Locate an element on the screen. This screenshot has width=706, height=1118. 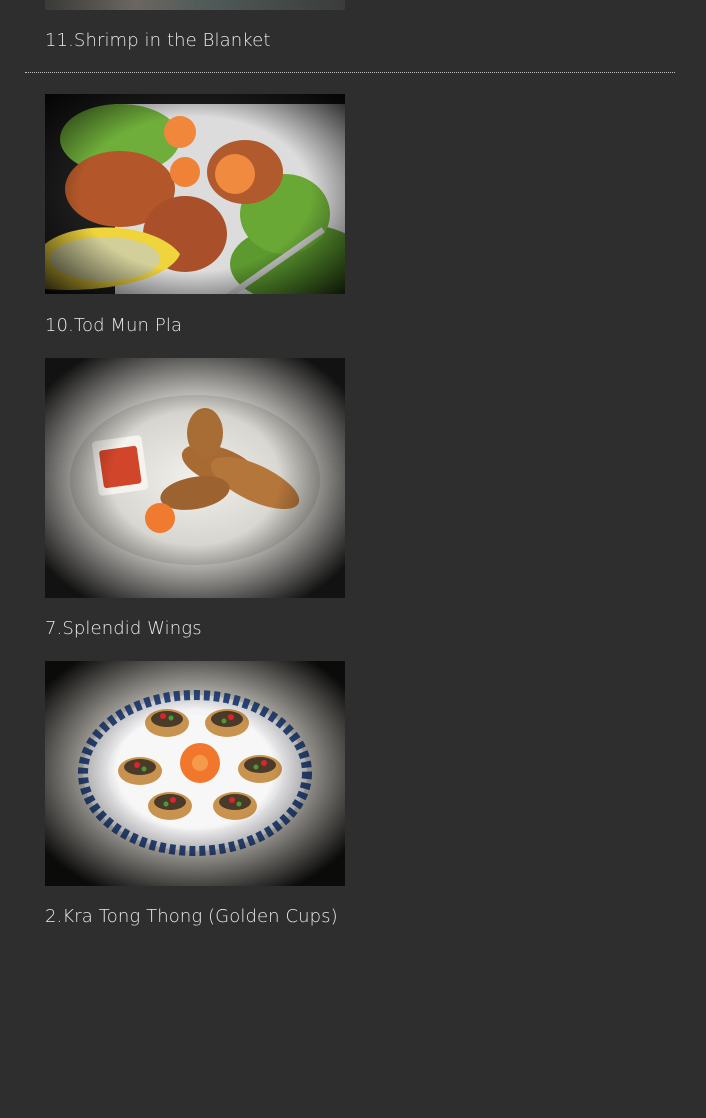
tod-mun-pla-photo is located at coordinates (195, 194).